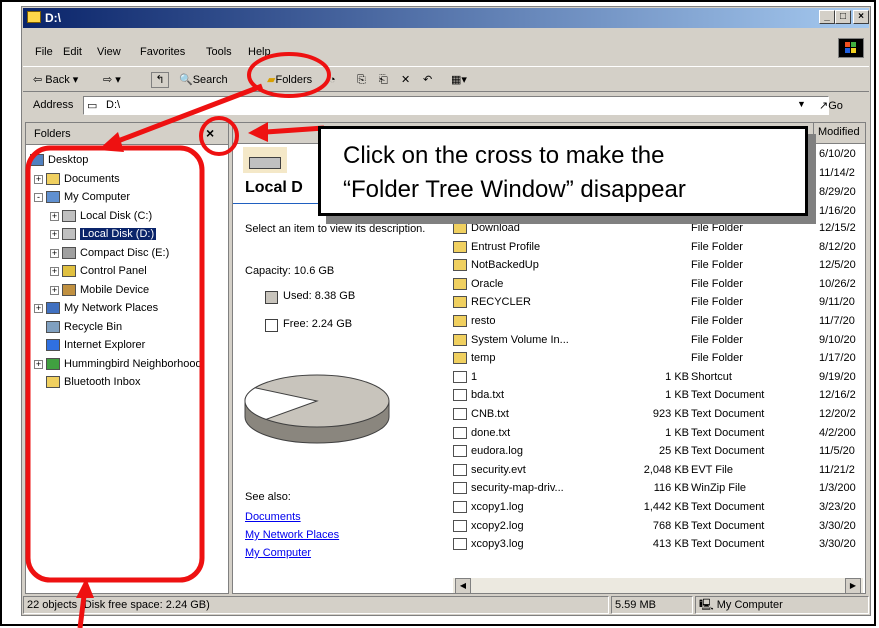 The height and width of the screenshot is (628, 879). I want to click on callout-line-1: Click on the cross to make the, so click(504, 155).